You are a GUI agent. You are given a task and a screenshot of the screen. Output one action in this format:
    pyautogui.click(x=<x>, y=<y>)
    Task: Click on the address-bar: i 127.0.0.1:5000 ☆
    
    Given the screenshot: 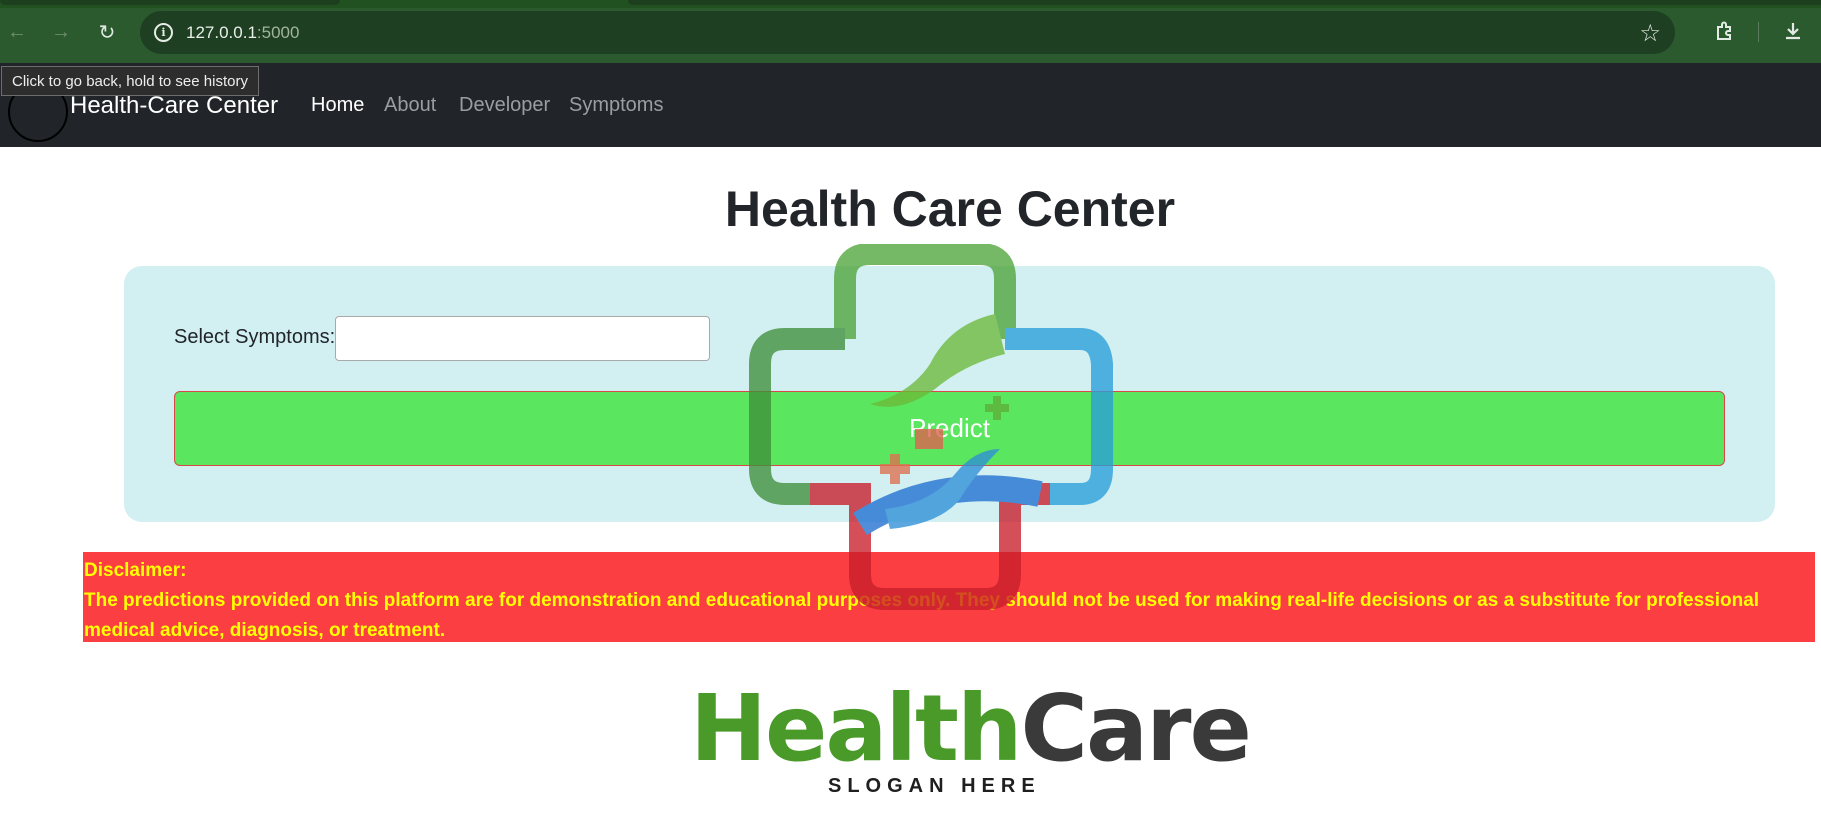 What is the action you would take?
    pyautogui.click(x=907, y=32)
    